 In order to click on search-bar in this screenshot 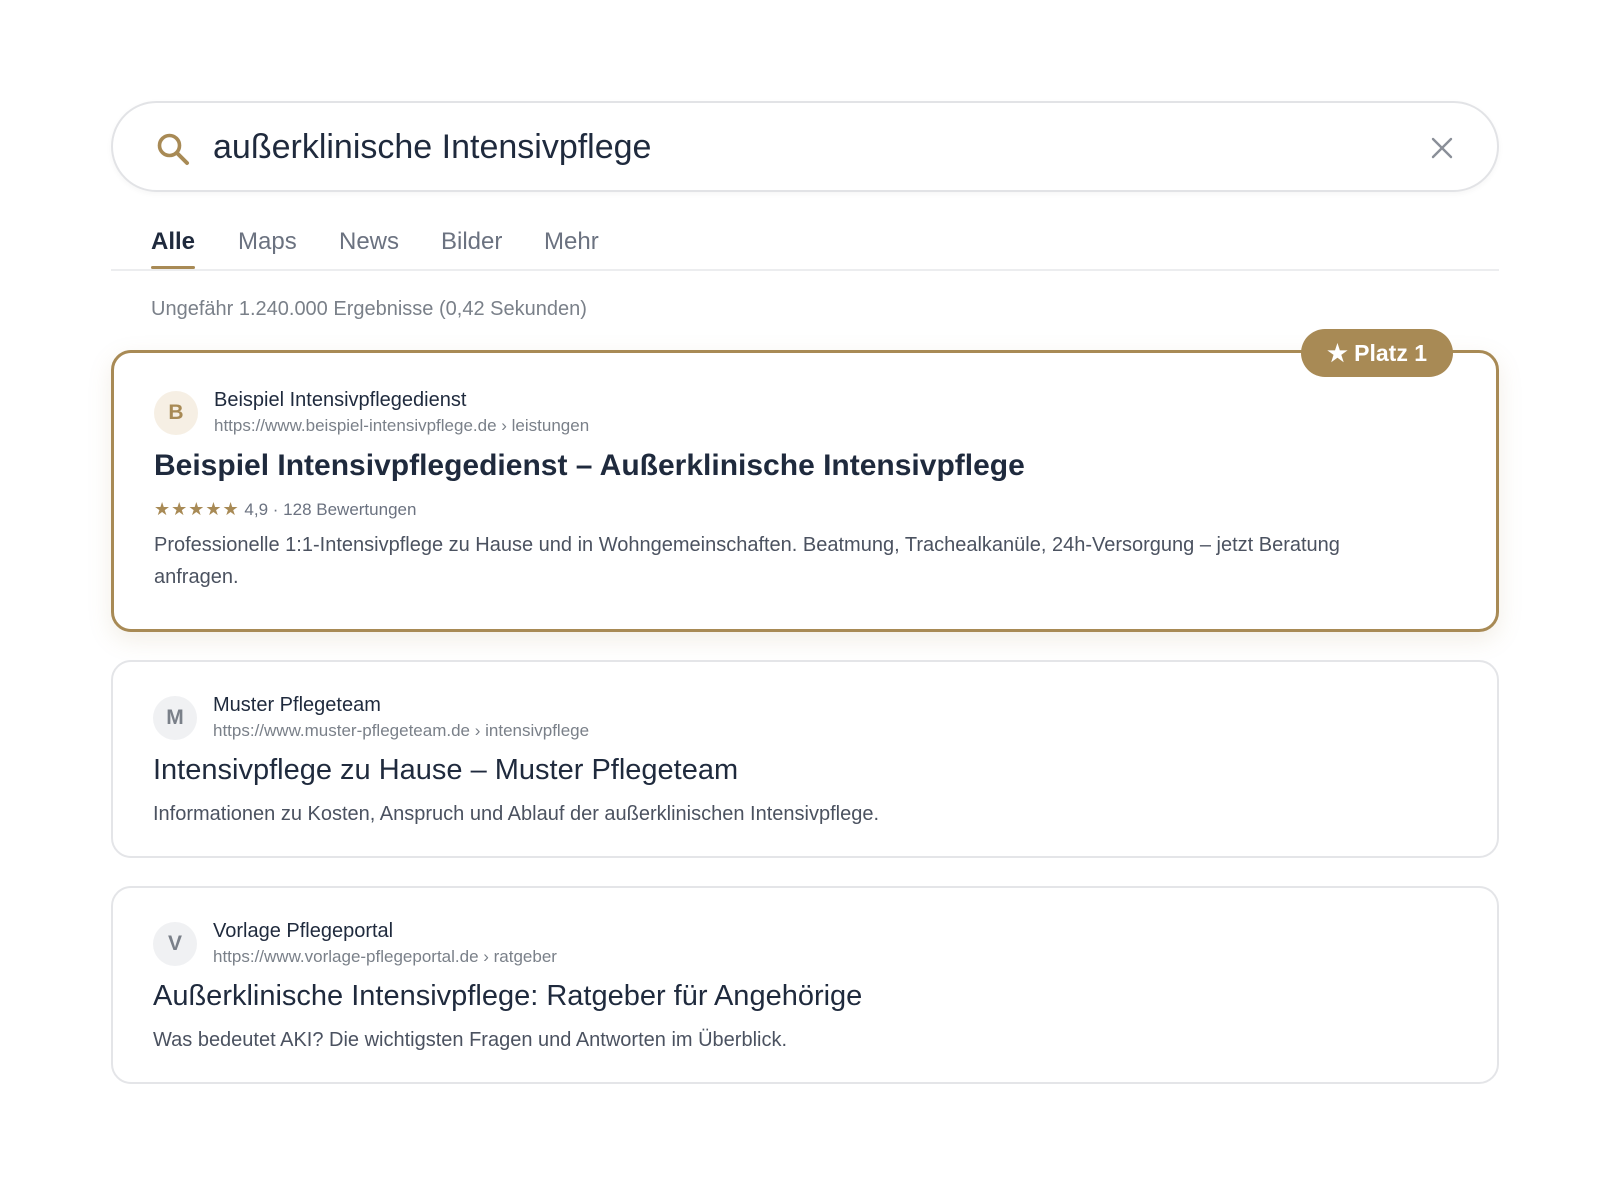, I will do `click(805, 146)`.